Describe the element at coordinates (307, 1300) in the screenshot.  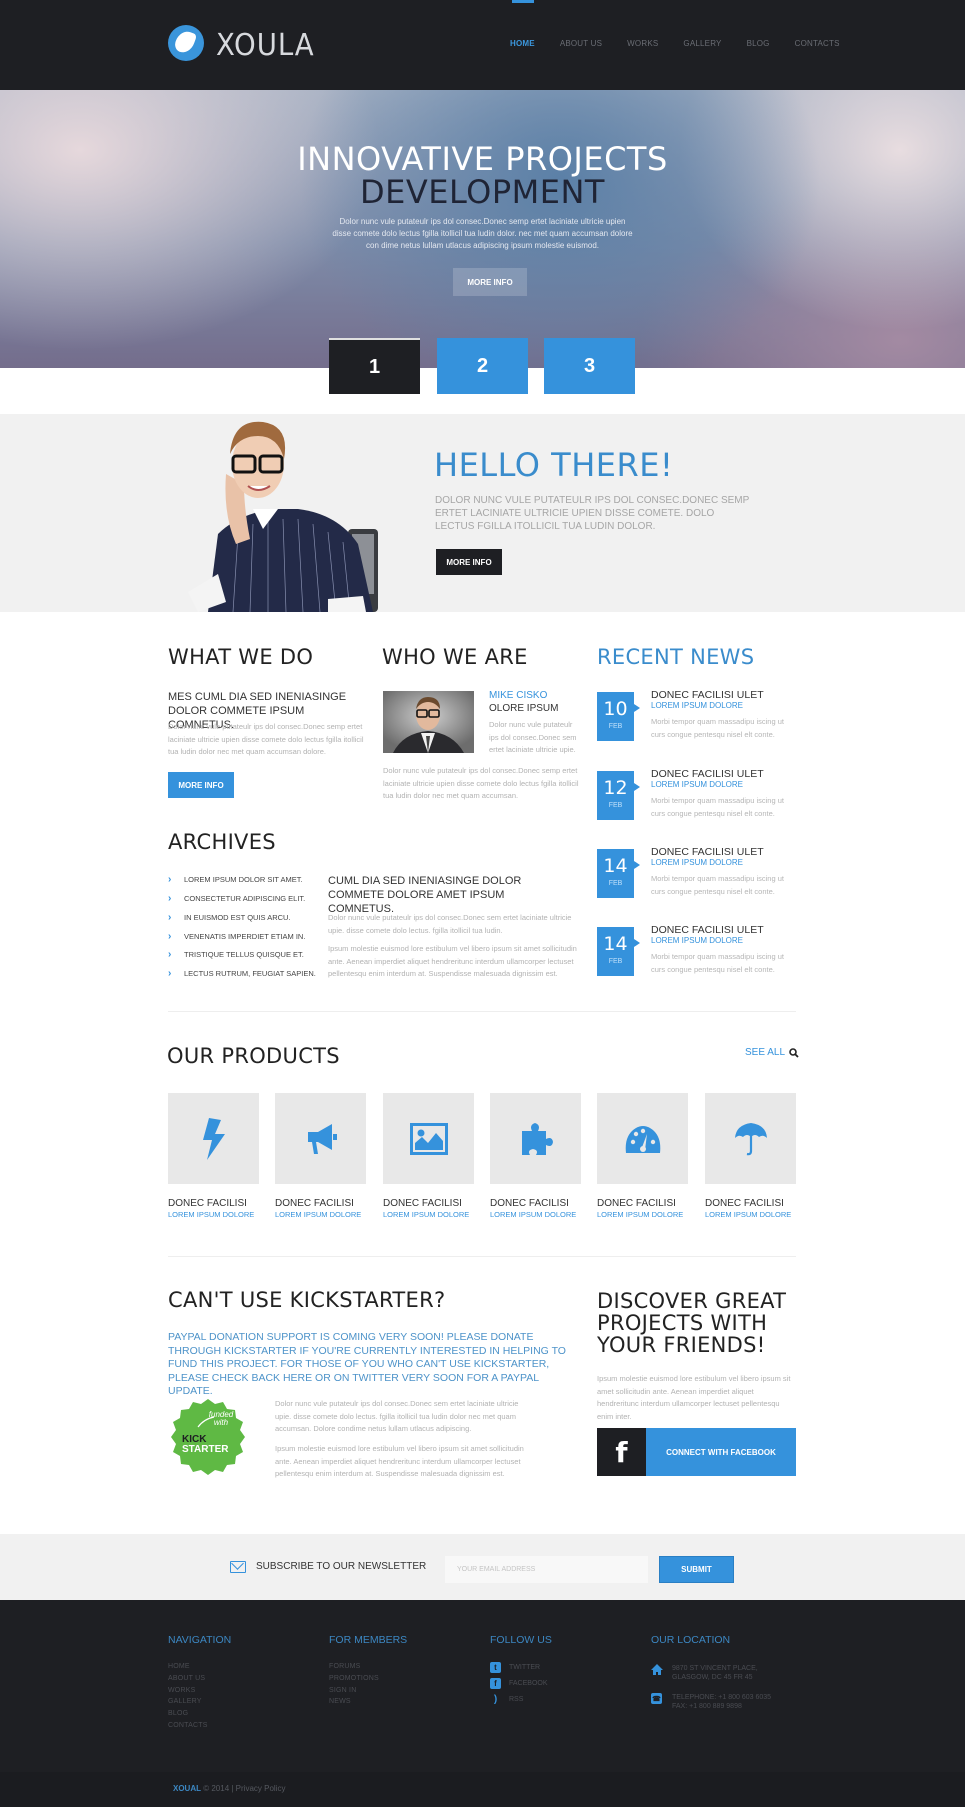
I see `kickstarter-title: CAN'T USE KICKSTARTER?` at that location.